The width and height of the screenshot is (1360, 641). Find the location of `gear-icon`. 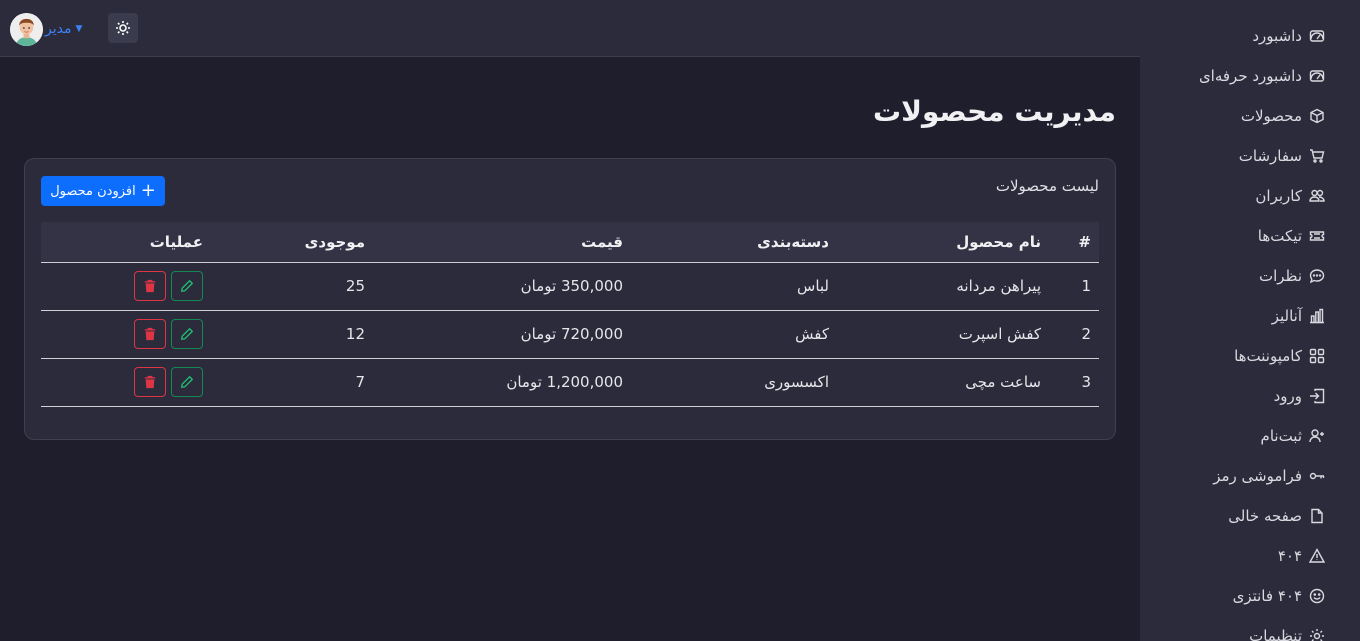

gear-icon is located at coordinates (1317, 634).